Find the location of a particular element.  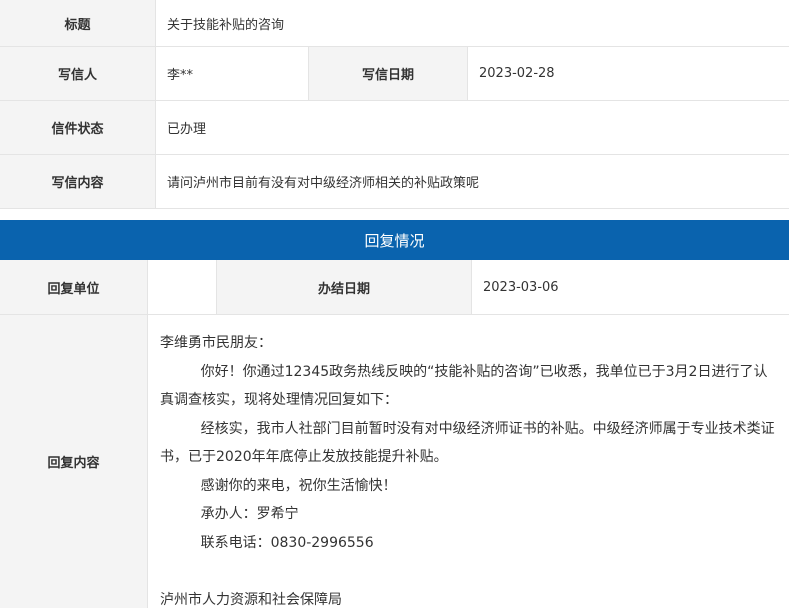

reply-thanks: 感谢你的来电，祝你生活愉快！ is located at coordinates (468, 486).